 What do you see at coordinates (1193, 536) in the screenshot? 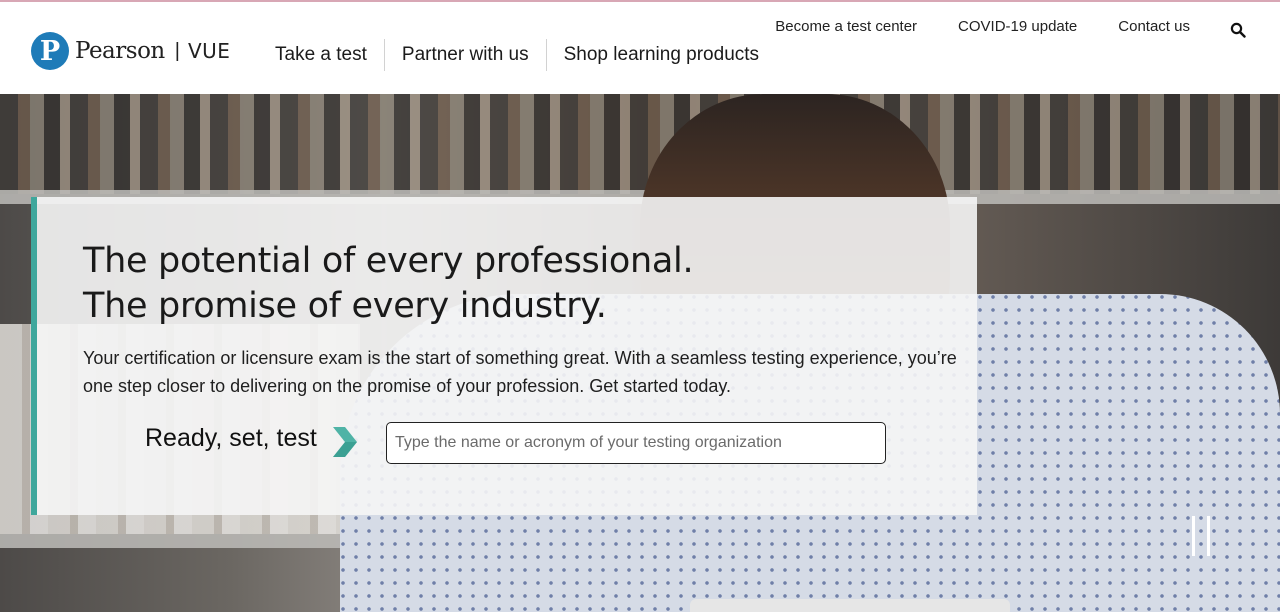
I see `pause-bar-left` at bounding box center [1193, 536].